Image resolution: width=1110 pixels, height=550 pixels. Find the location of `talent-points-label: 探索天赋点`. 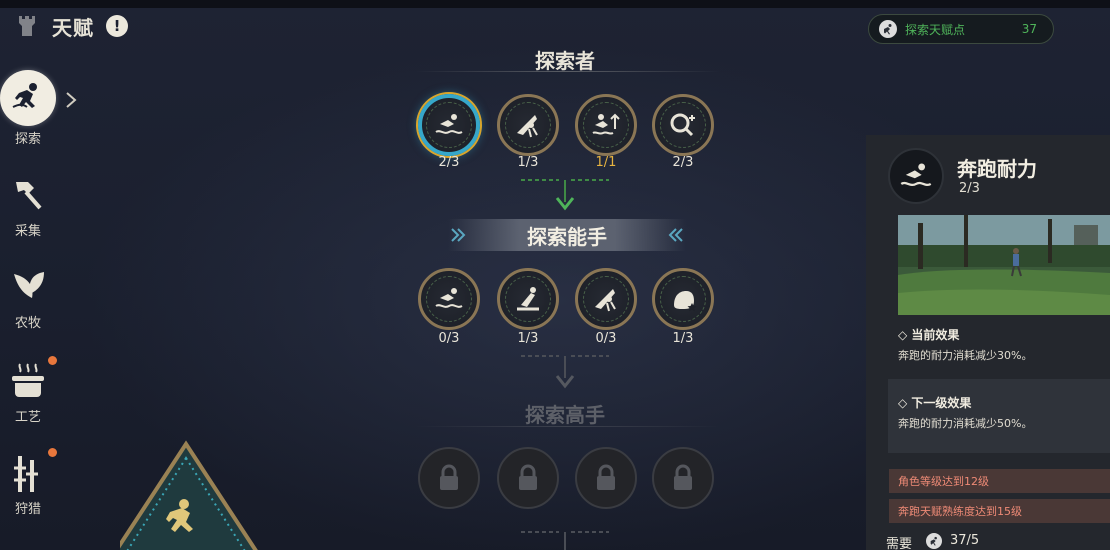

talent-points-label: 探索天赋点 is located at coordinates (935, 29).